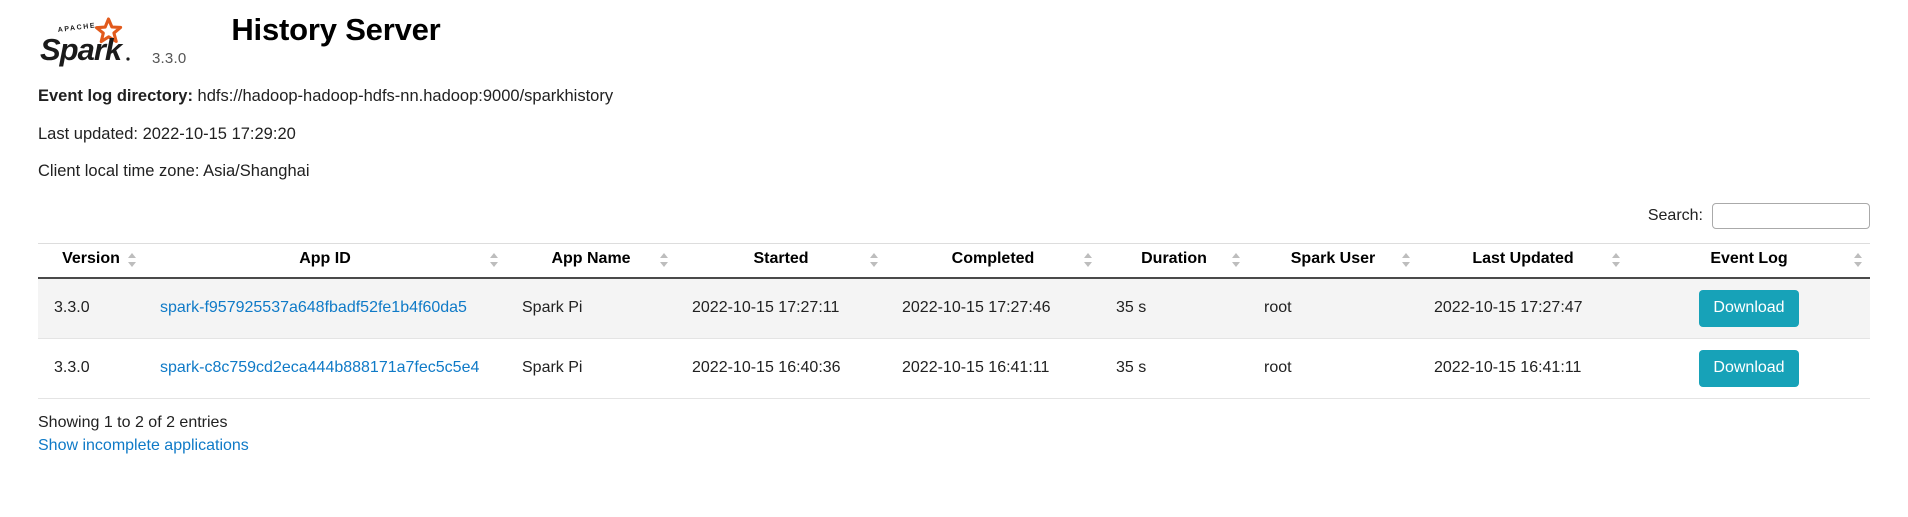 This screenshot has height=517, width=1908. Describe the element at coordinates (82, 49) in the screenshot. I see `svg-text: Spark` at that location.